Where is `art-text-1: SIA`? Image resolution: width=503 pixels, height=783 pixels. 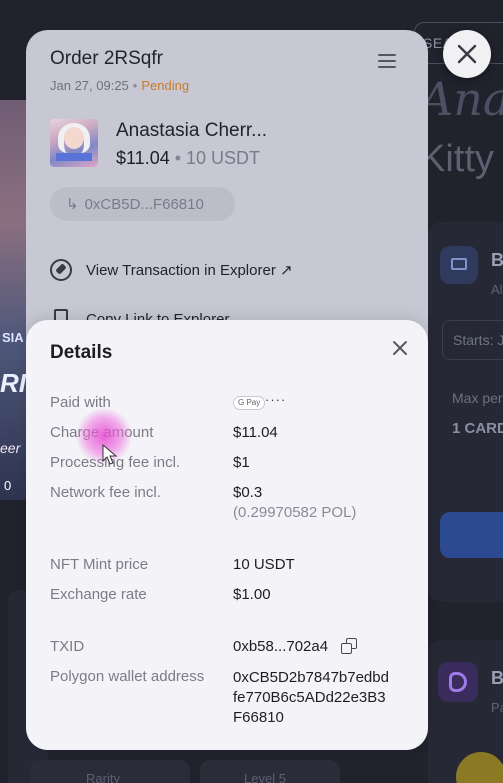 art-text-1: SIA is located at coordinates (13, 337).